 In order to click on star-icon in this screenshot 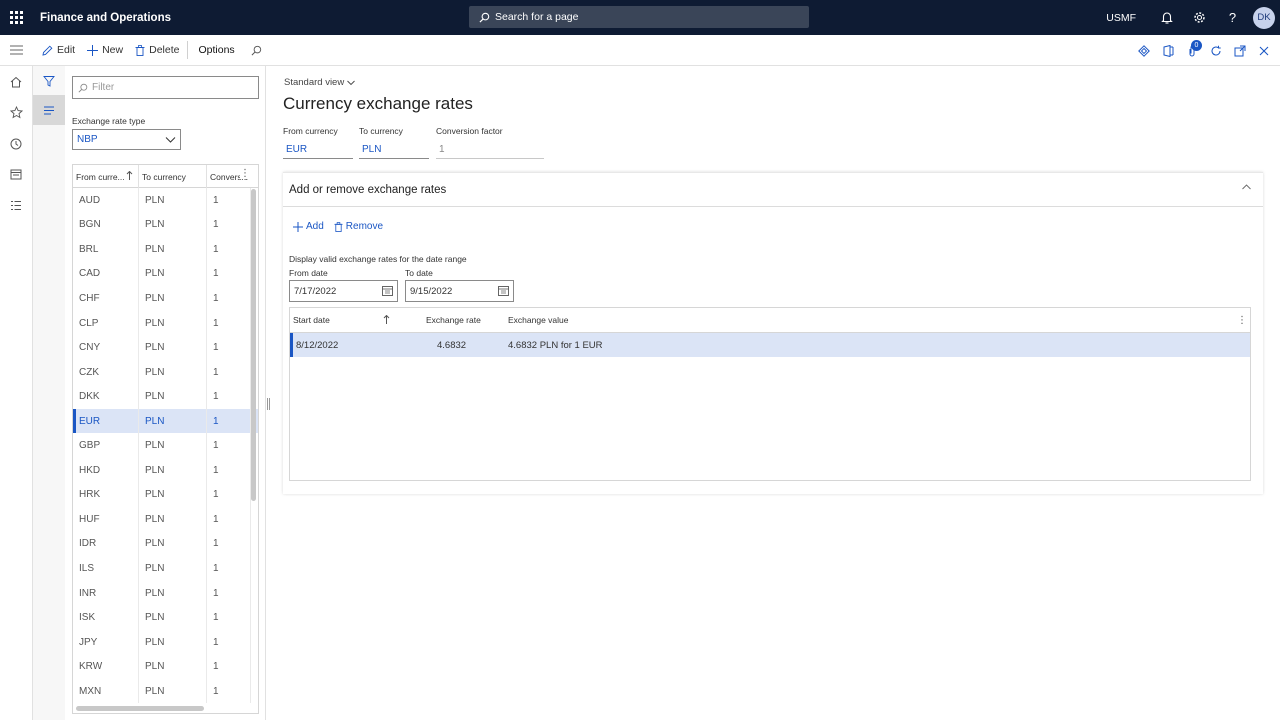, I will do `click(16, 112)`.